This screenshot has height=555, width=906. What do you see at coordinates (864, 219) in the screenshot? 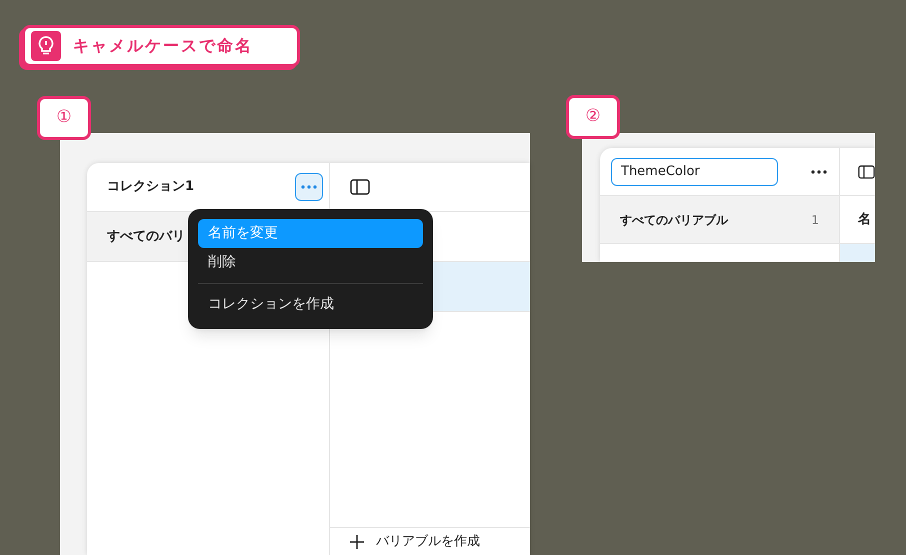
I see `column-header: 名` at bounding box center [864, 219].